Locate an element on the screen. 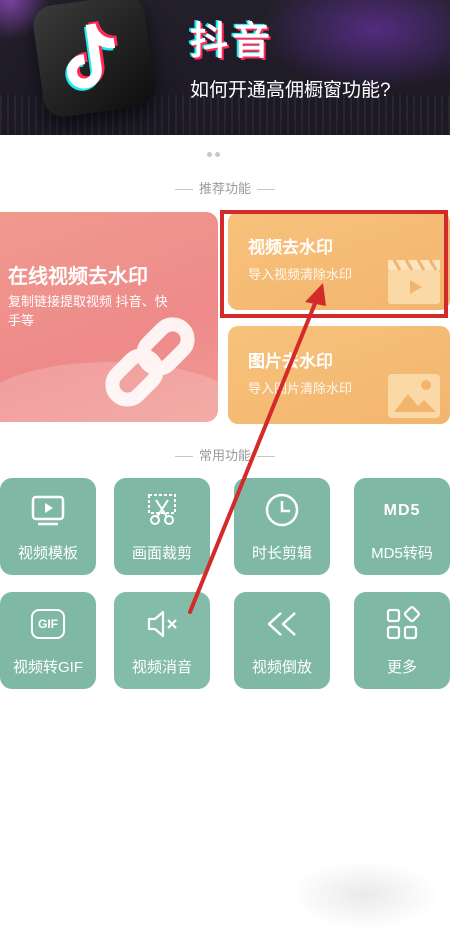 This screenshot has height=939, width=450. annotation-arrow is located at coordinates (257, 448).